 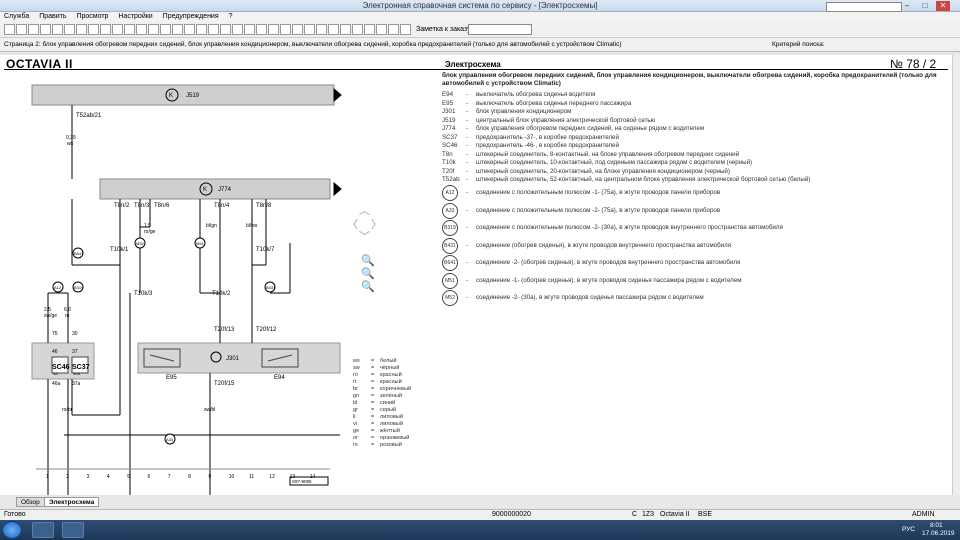 What do you see at coordinates (450, 145) in the screenshot?
I see `legend-code: SC46` at bounding box center [450, 145].